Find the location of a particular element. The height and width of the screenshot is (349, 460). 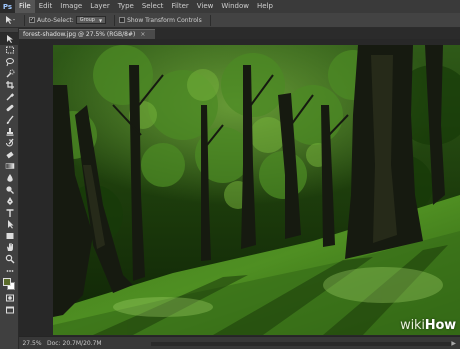

brush-tool-icon is located at coordinates (9, 120).